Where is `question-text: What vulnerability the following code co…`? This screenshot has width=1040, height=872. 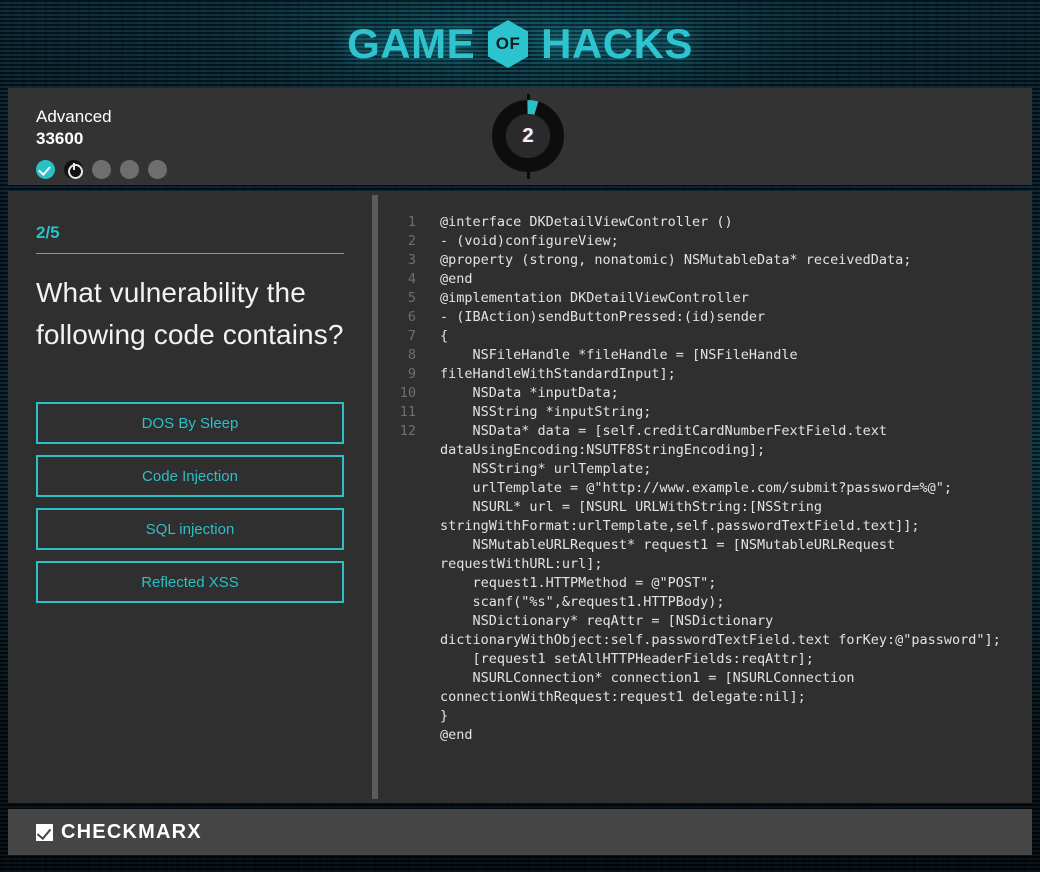 question-text: What vulnerability the following code co… is located at coordinates (190, 313).